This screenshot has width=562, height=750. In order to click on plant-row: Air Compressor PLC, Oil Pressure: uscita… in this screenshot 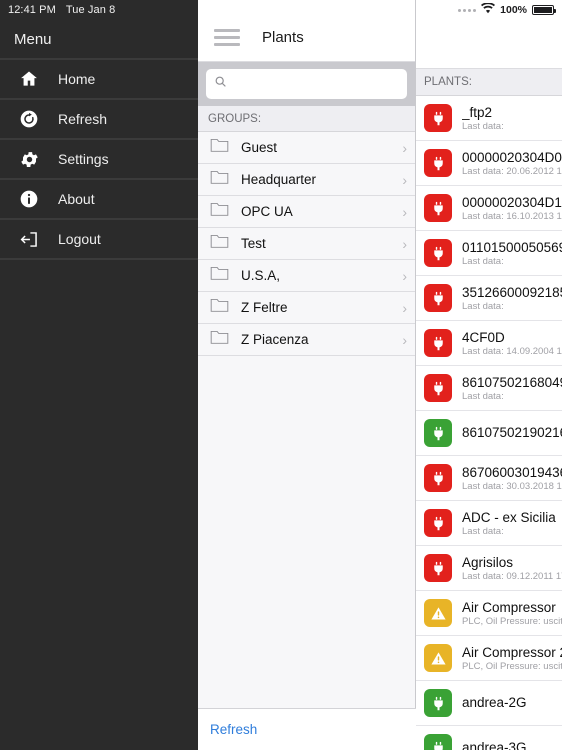, I will do `click(489, 613)`.